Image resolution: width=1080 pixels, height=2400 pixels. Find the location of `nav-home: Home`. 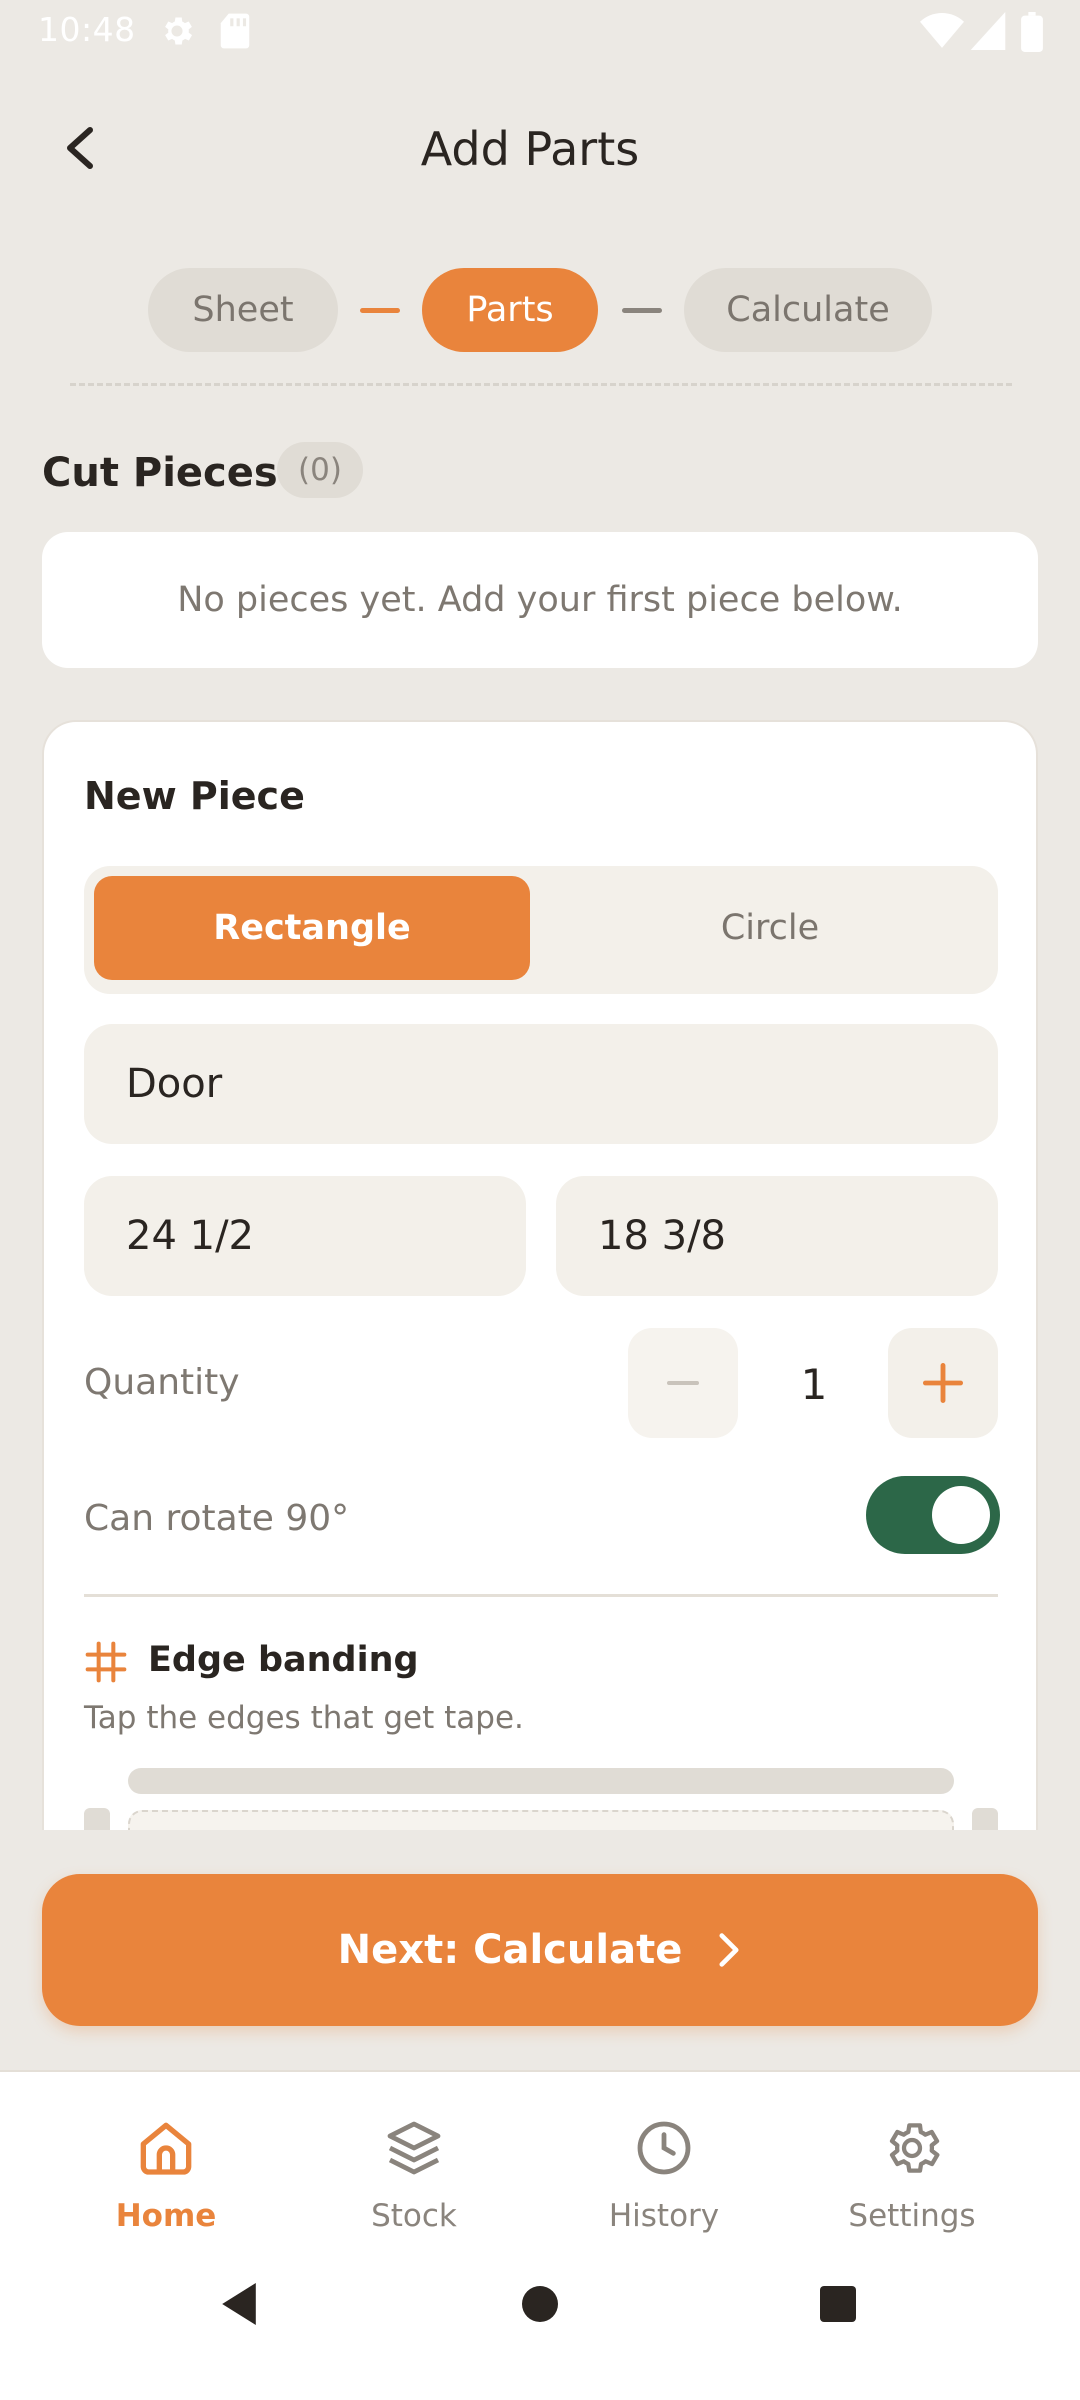

nav-home: Home is located at coordinates (166, 2175).